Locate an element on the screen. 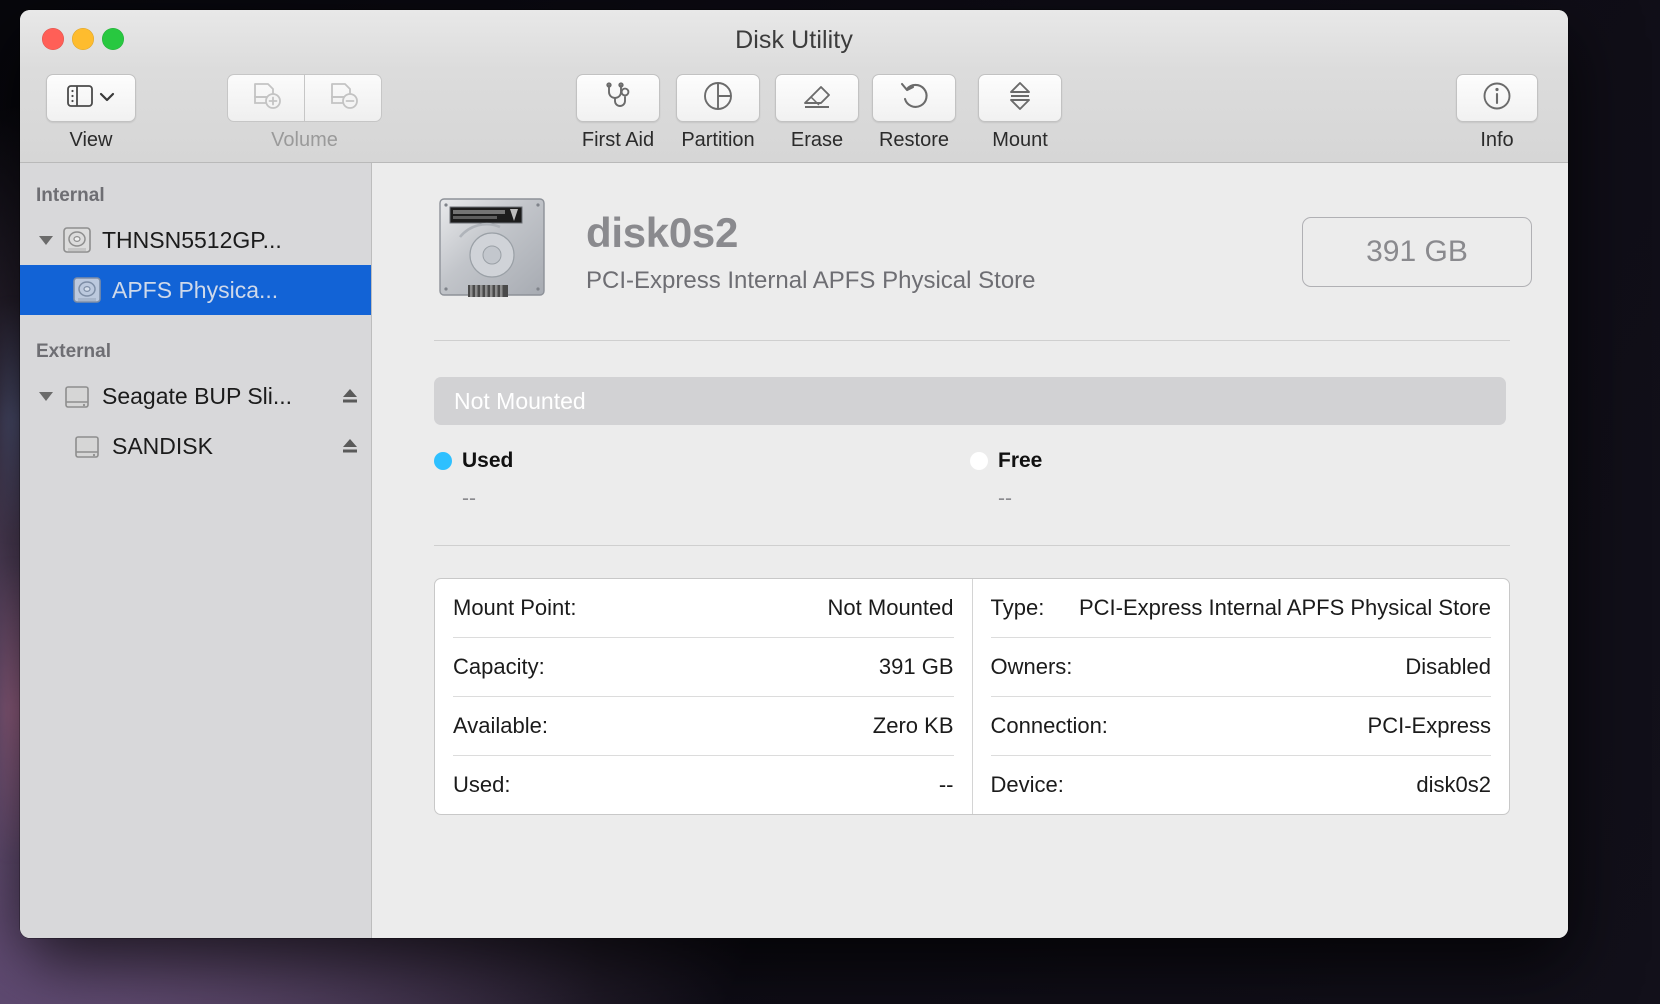  storage-legend: Used -- Free -- is located at coordinates (970, 480).